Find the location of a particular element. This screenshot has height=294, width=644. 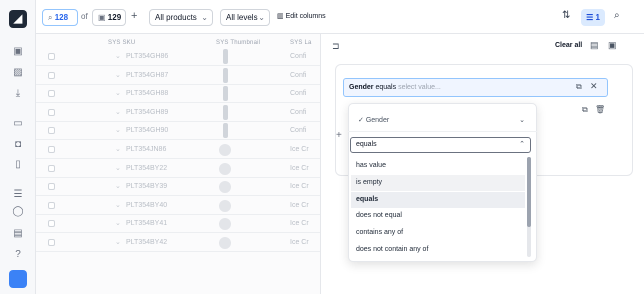

operator-option: does not contain any of is located at coordinates (438, 250).